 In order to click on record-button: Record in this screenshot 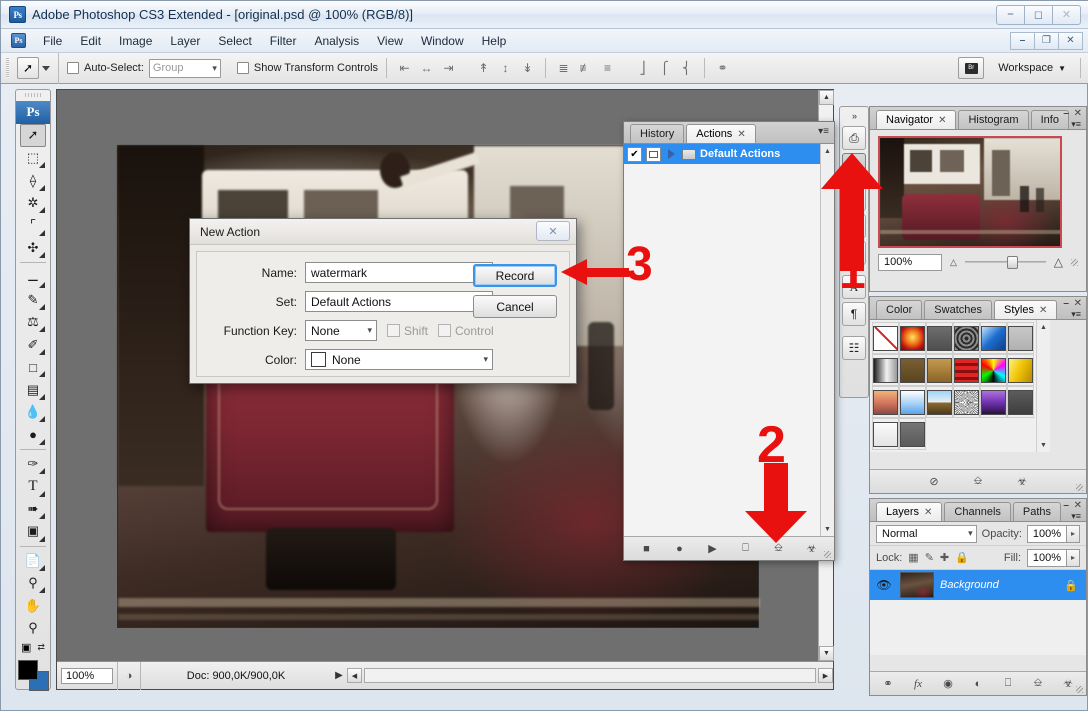, I will do `click(515, 275)`.